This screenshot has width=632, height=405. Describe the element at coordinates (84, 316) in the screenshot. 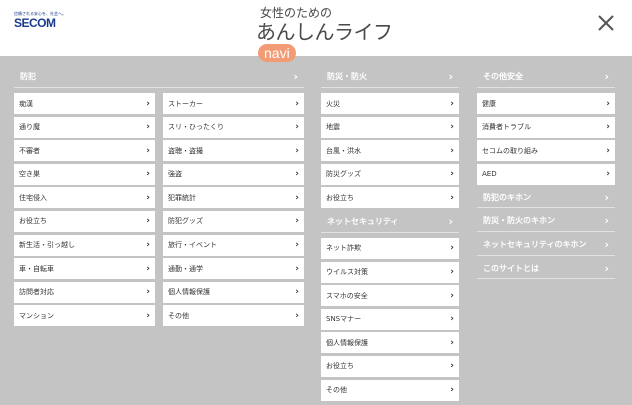

I see `list-item: マンション ›` at that location.